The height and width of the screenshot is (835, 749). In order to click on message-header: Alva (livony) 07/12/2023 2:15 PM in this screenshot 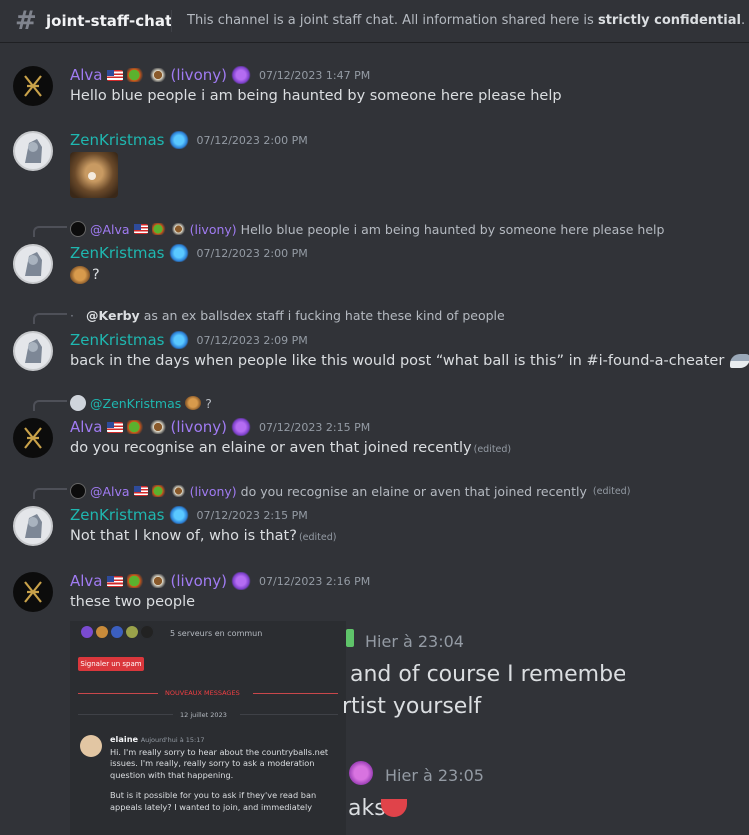, I will do `click(220, 427)`.